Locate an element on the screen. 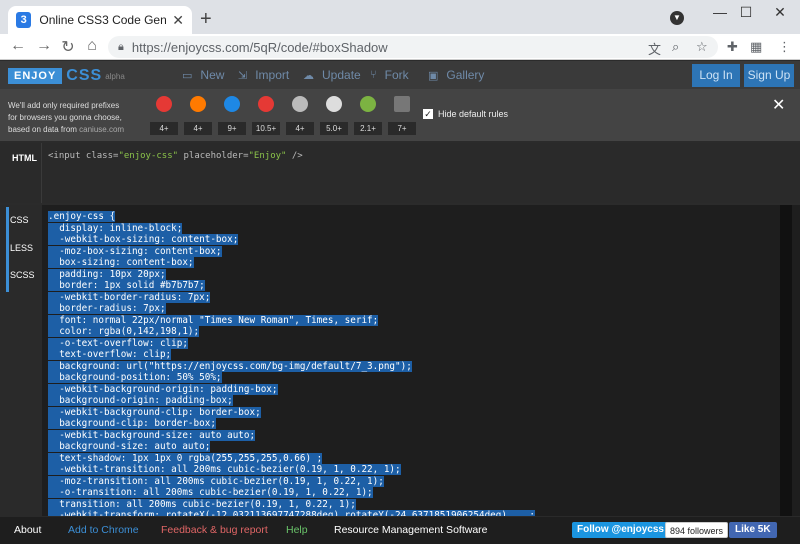 The height and width of the screenshot is (544, 800). extensions-icon: ✚ is located at coordinates (732, 47).